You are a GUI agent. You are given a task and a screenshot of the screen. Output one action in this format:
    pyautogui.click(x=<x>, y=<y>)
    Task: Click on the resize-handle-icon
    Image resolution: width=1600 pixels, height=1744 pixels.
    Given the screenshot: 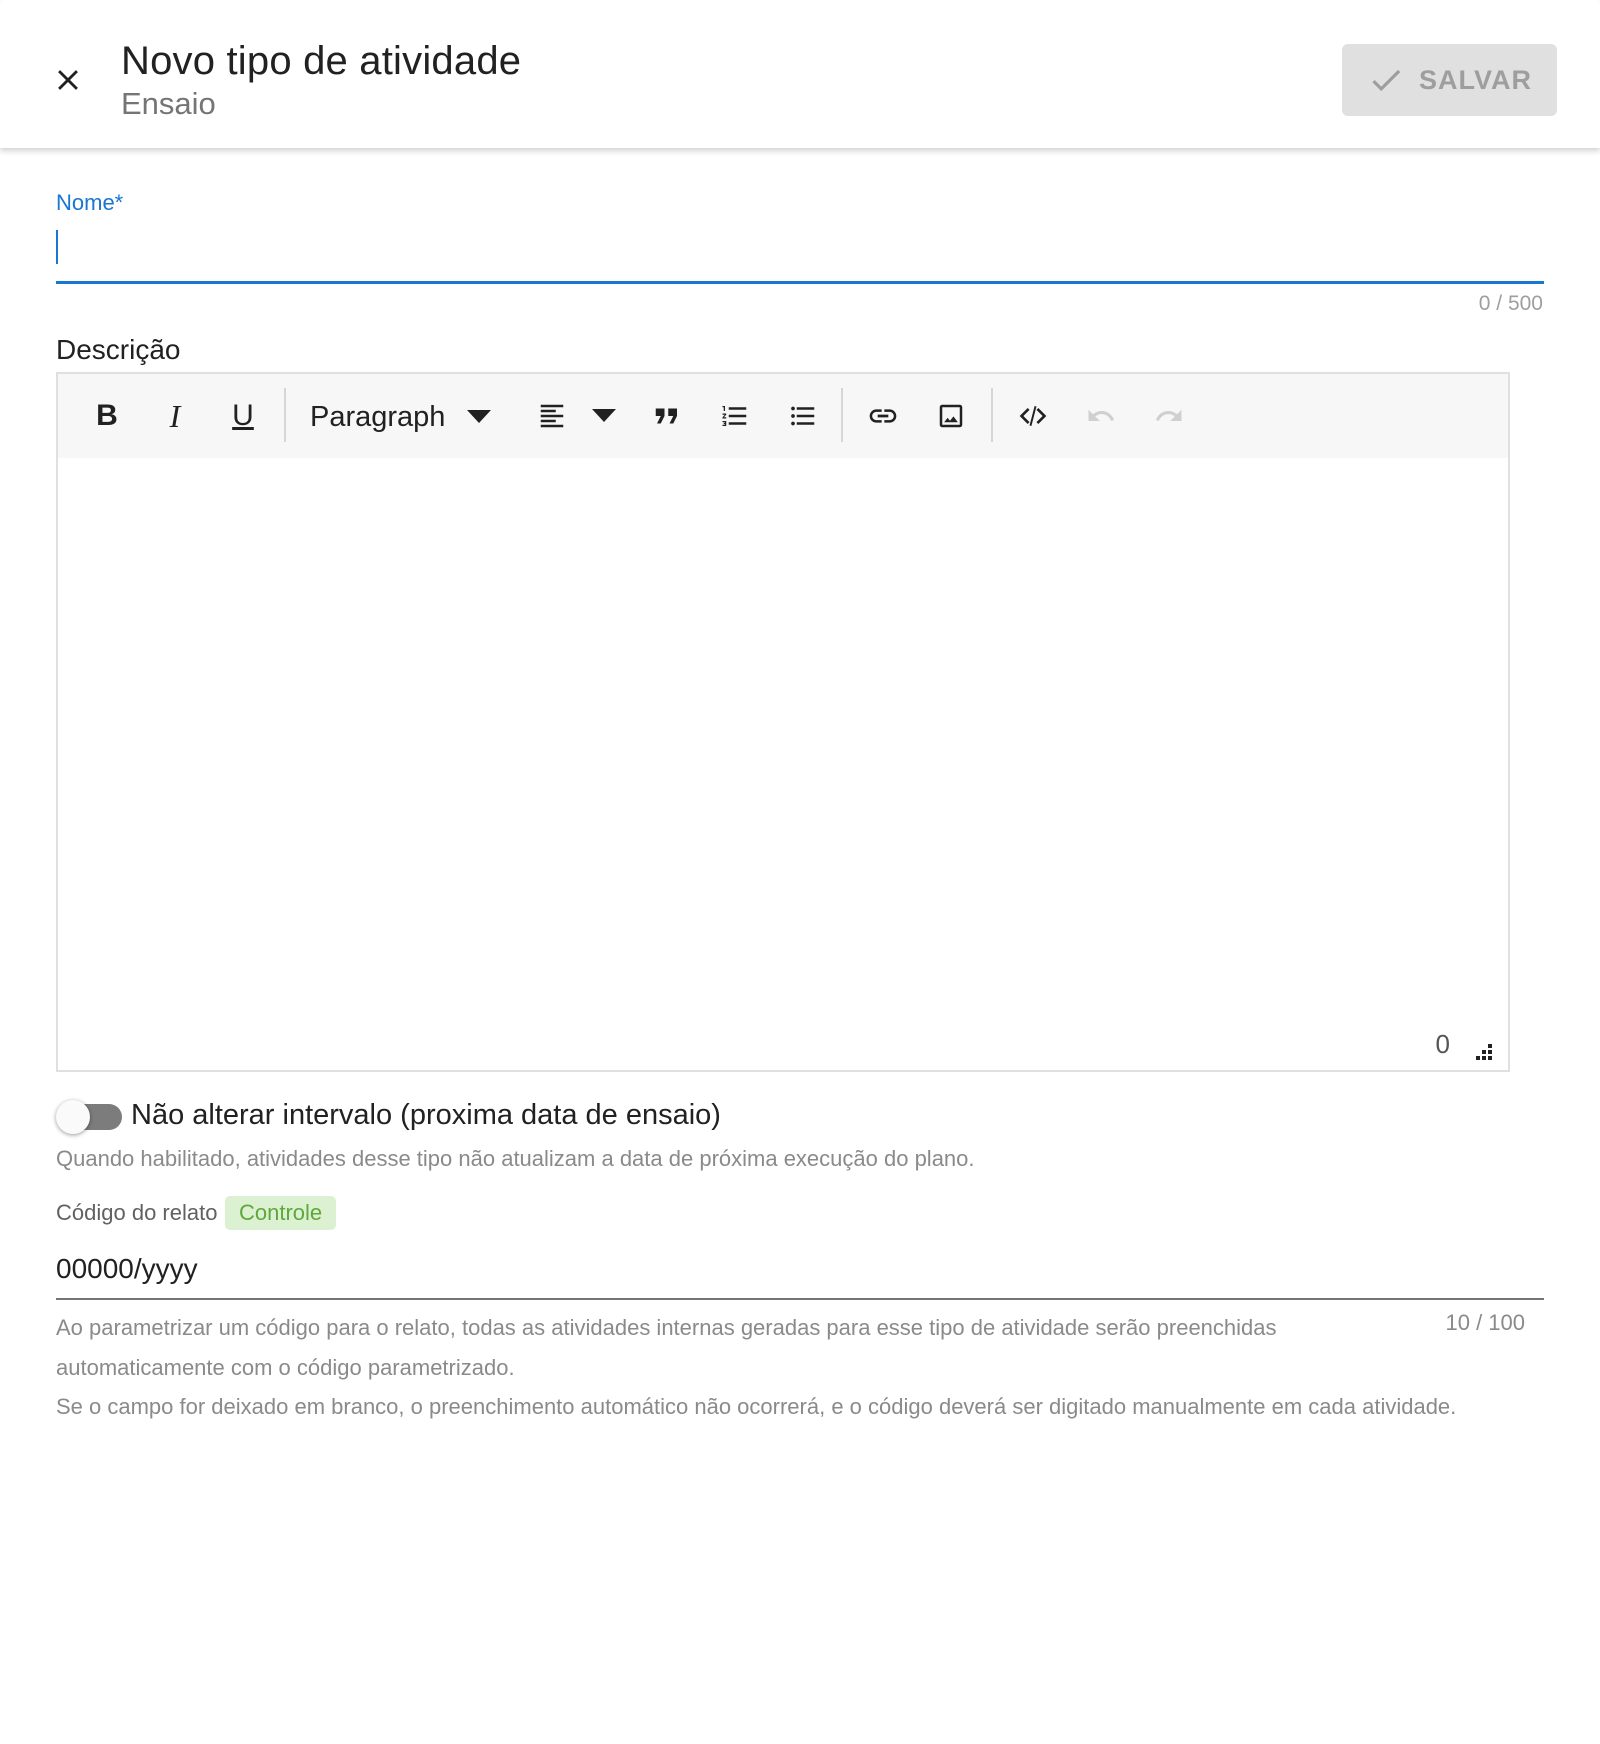 What is the action you would take?
    pyautogui.click(x=1482, y=1052)
    